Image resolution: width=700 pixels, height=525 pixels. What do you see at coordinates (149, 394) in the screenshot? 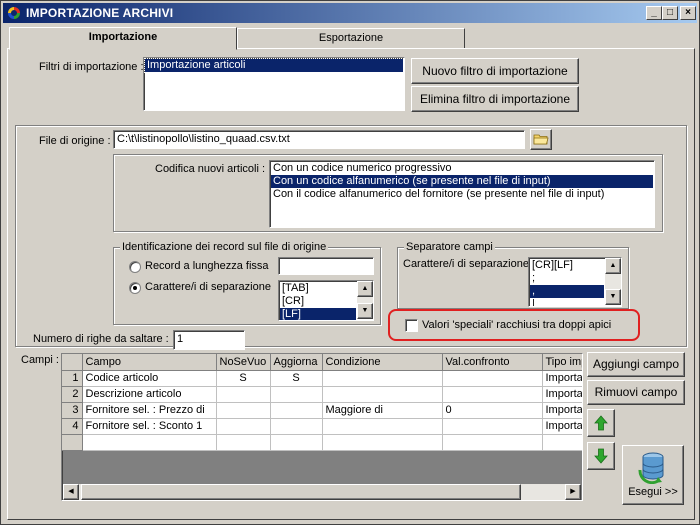
I see `cell-campo: Descrizione articolo` at bounding box center [149, 394].